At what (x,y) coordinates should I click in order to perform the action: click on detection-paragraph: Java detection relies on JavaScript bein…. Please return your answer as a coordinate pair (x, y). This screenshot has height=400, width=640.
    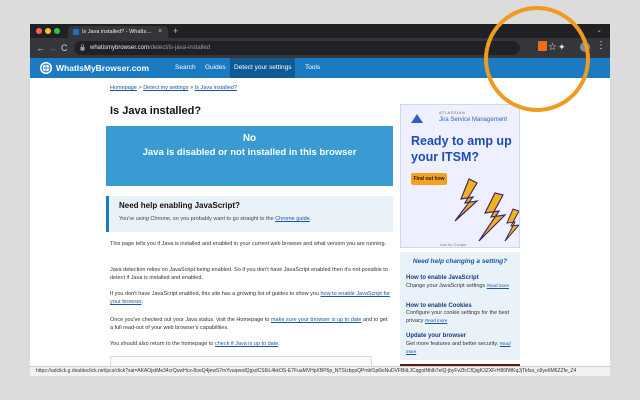
    Looking at the image, I should click on (249, 274).